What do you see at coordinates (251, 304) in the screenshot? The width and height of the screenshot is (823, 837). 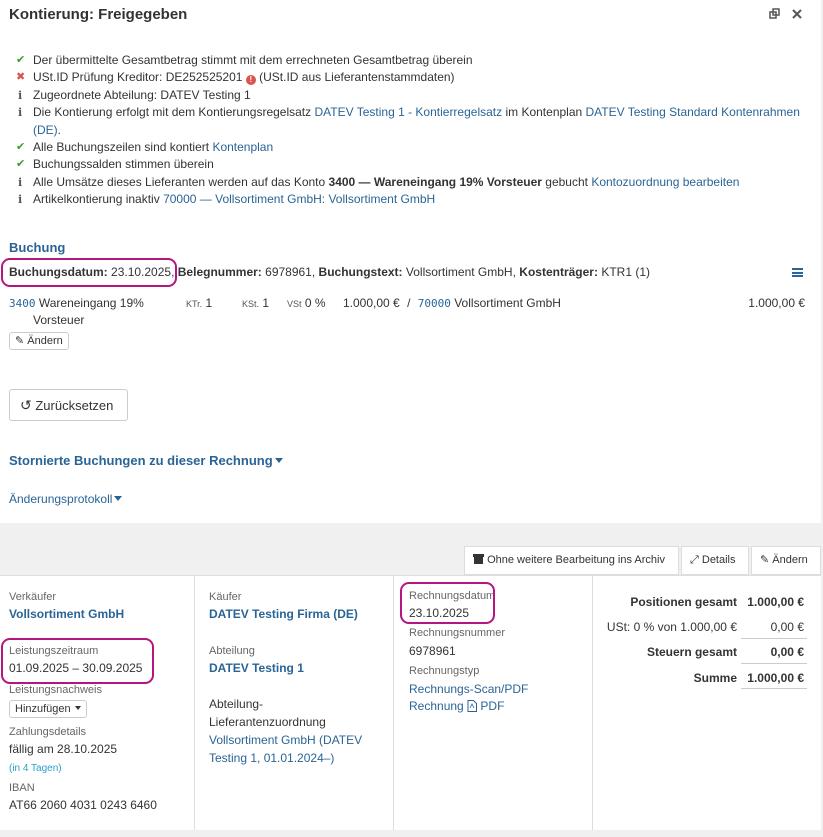 I see `kst-label: KSt.` at bounding box center [251, 304].